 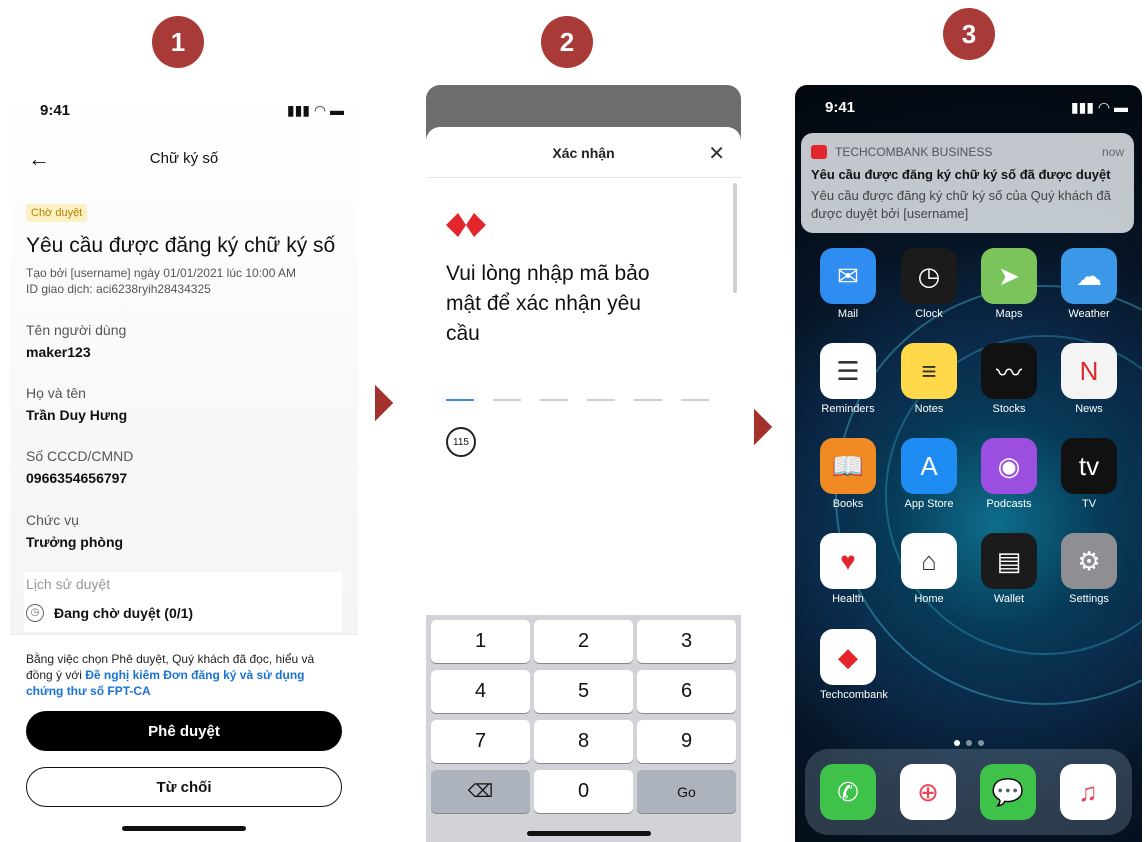 What do you see at coordinates (57, 213) in the screenshot?
I see `status-badge: Chờ duyệt` at bounding box center [57, 213].